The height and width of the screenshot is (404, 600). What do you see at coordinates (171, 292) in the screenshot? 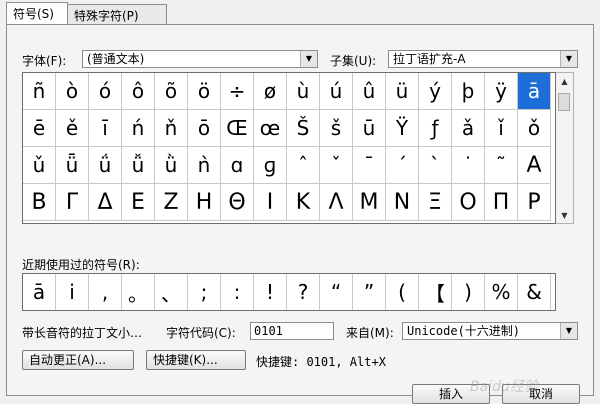
I see `recent-symbol-cell: 、` at bounding box center [171, 292].